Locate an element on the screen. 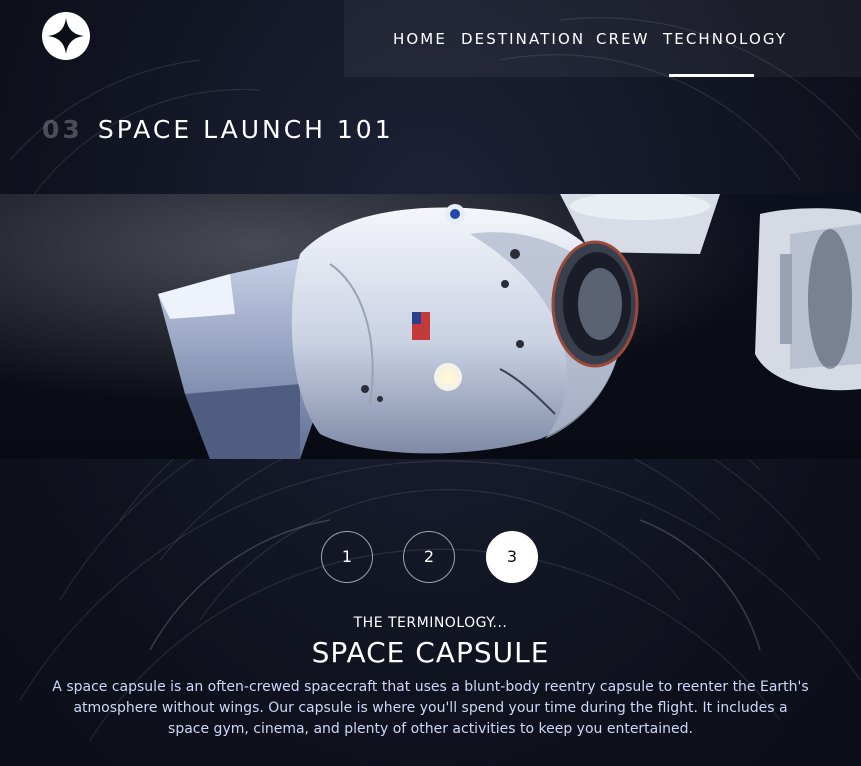 This screenshot has height=766, width=861. step-button-2: 2 is located at coordinates (429, 557).